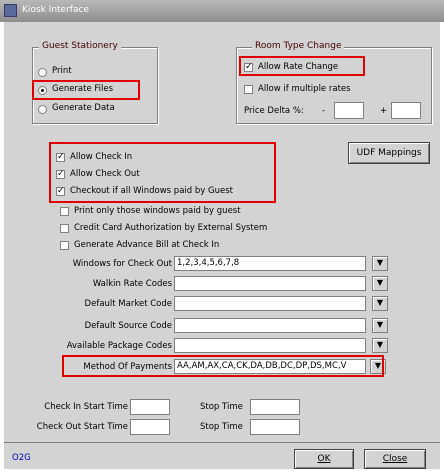 The width and height of the screenshot is (444, 473). Describe the element at coordinates (275, 427) in the screenshot. I see `check-out-stop-time-input` at that location.